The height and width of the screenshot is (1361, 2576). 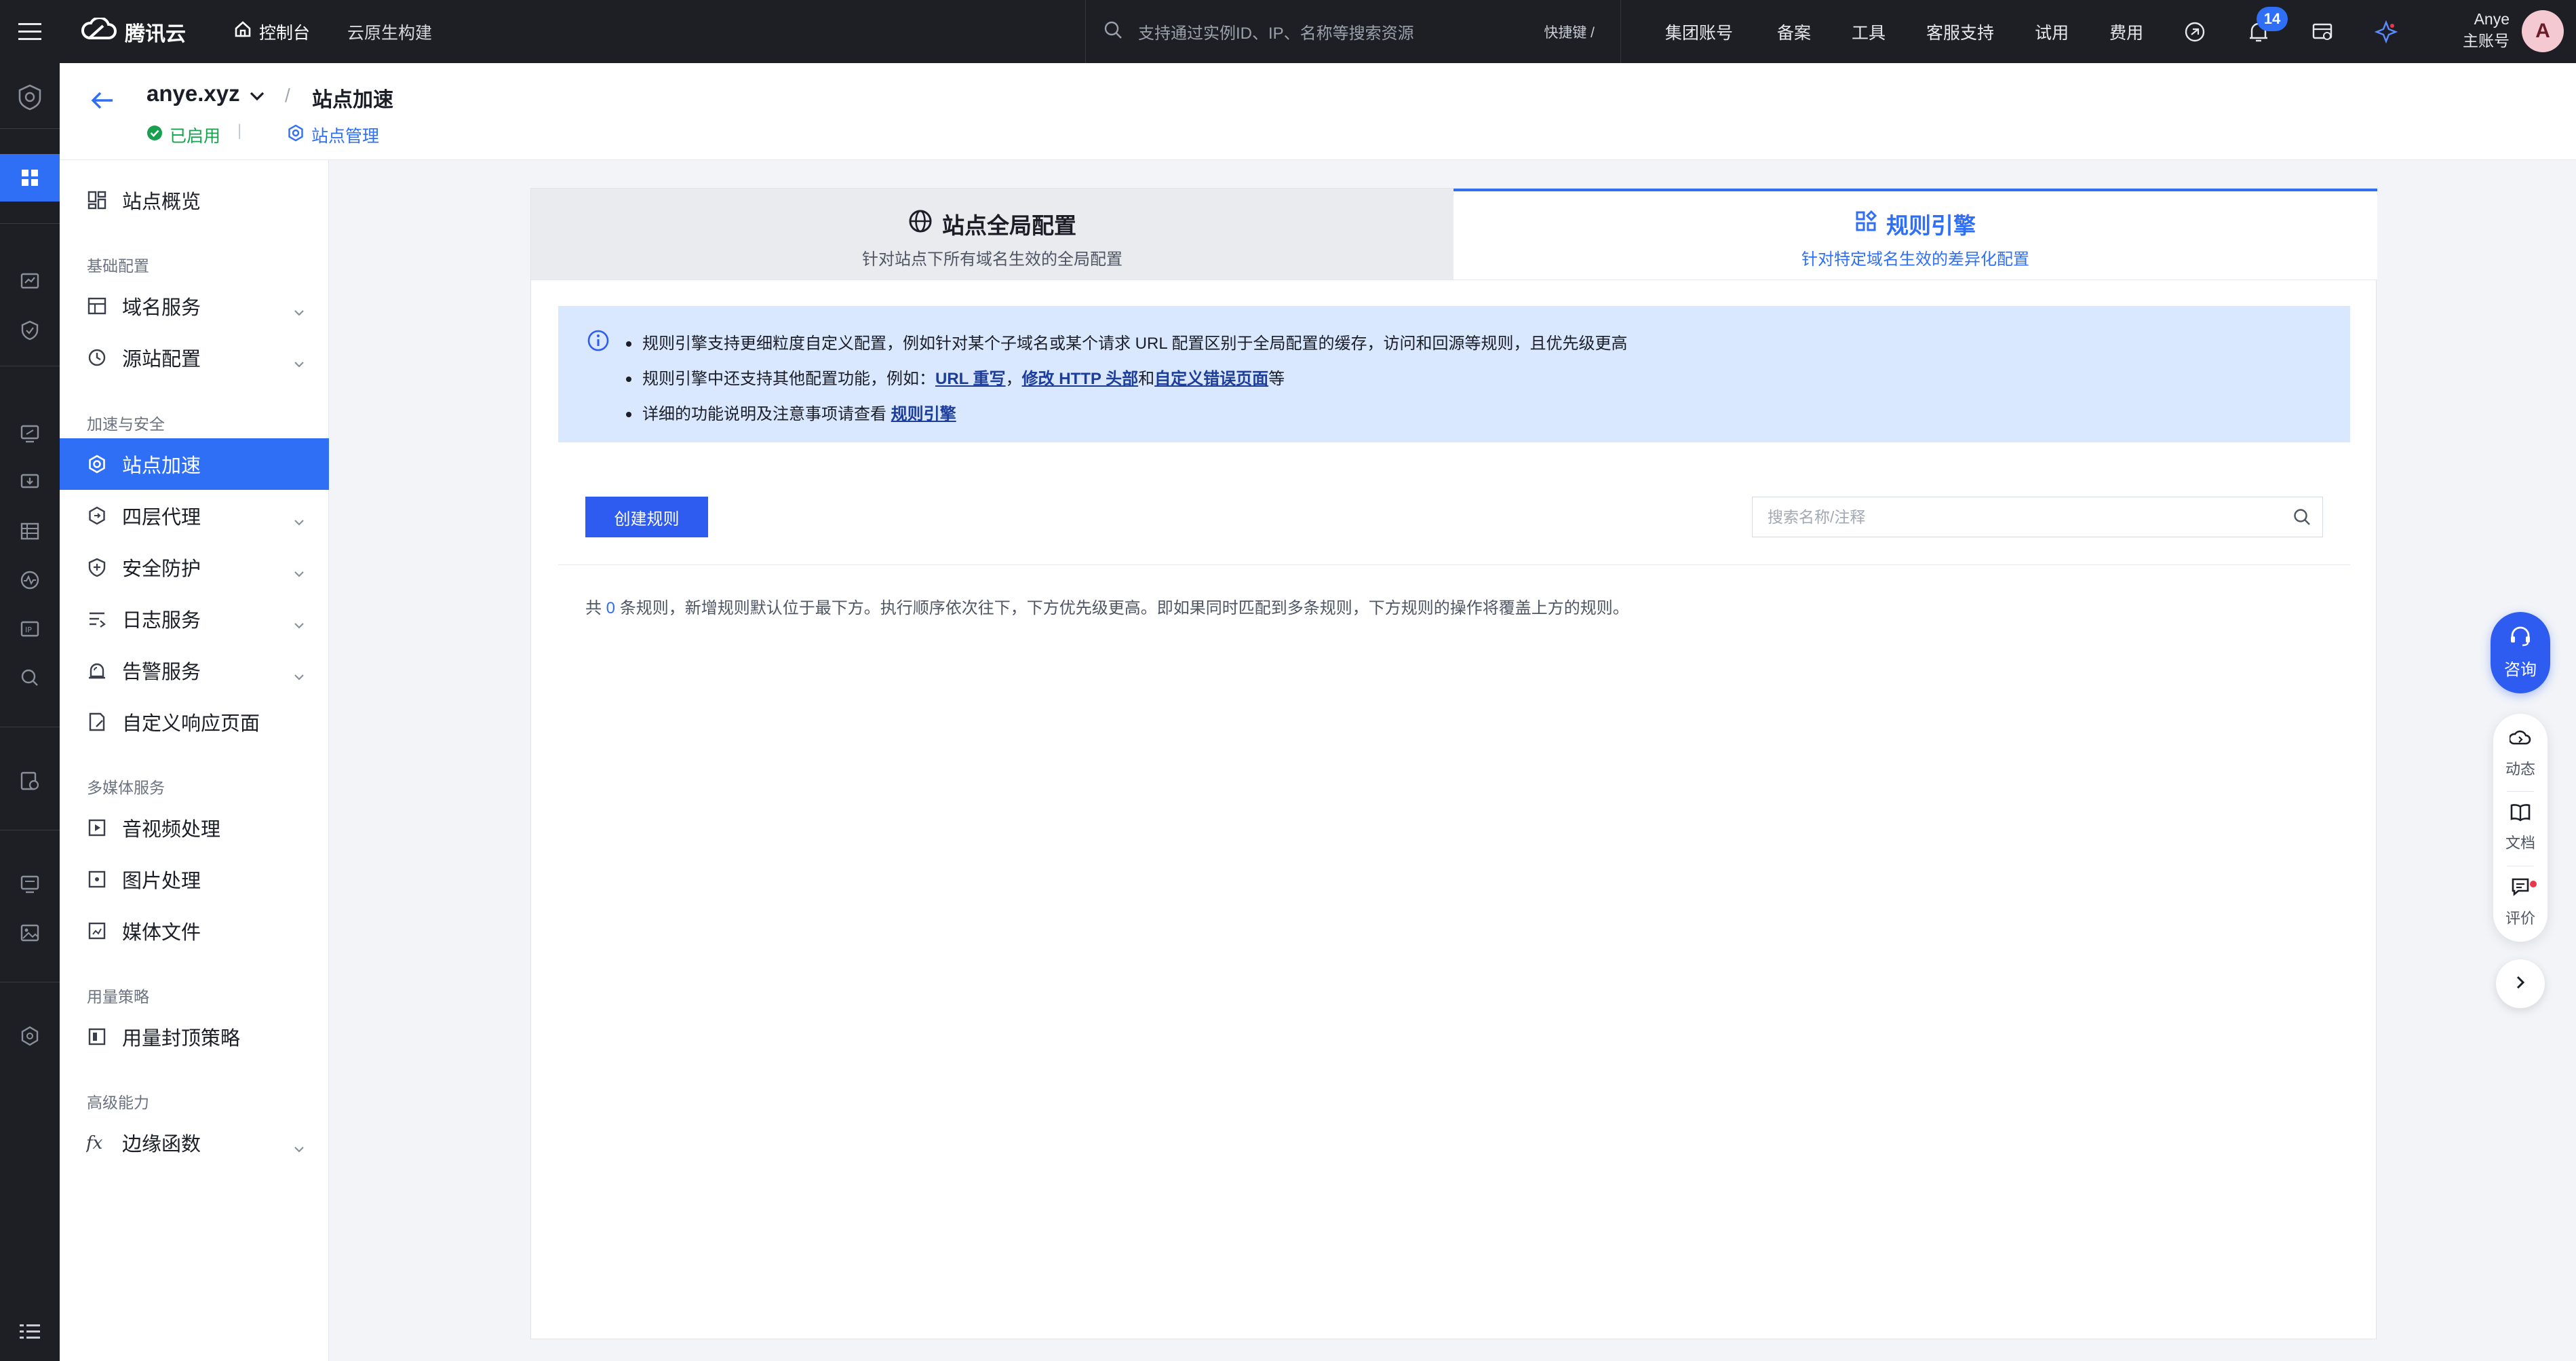 What do you see at coordinates (30, 781) in the screenshot?
I see `rail-config-icon` at bounding box center [30, 781].